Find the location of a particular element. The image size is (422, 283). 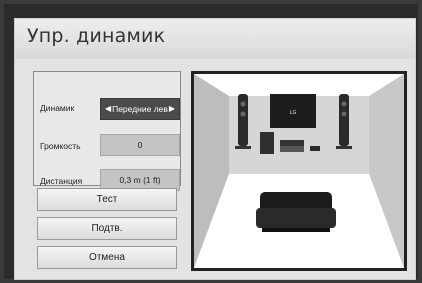

confirm-button: Подтв. is located at coordinates (107, 228).